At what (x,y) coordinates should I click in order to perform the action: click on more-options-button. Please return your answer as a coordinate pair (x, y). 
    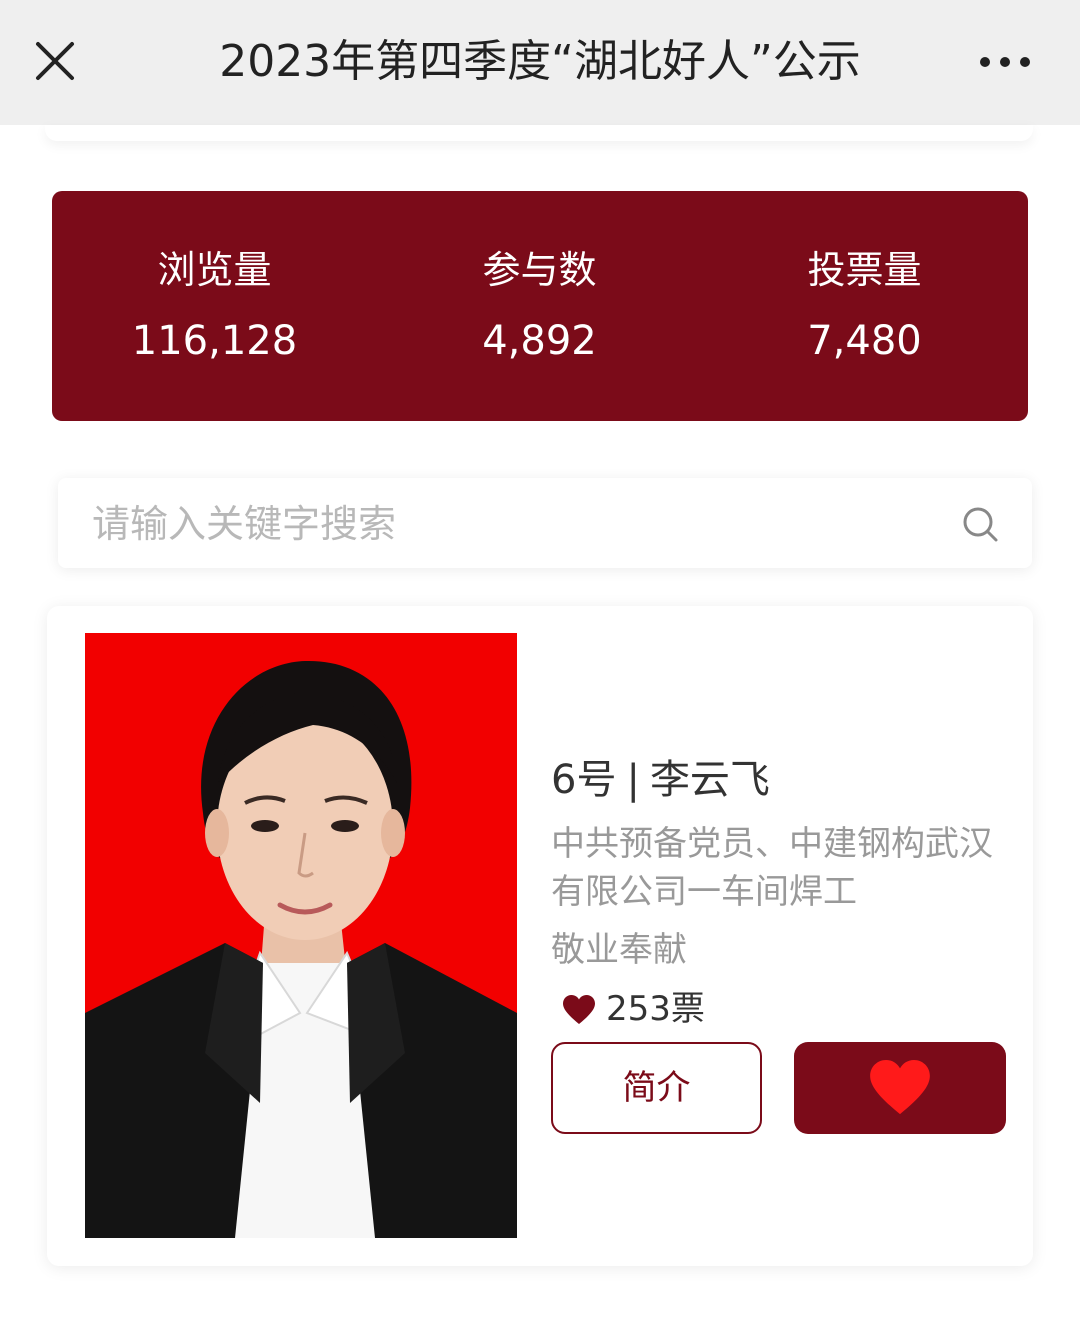
    Looking at the image, I should click on (1005, 62).